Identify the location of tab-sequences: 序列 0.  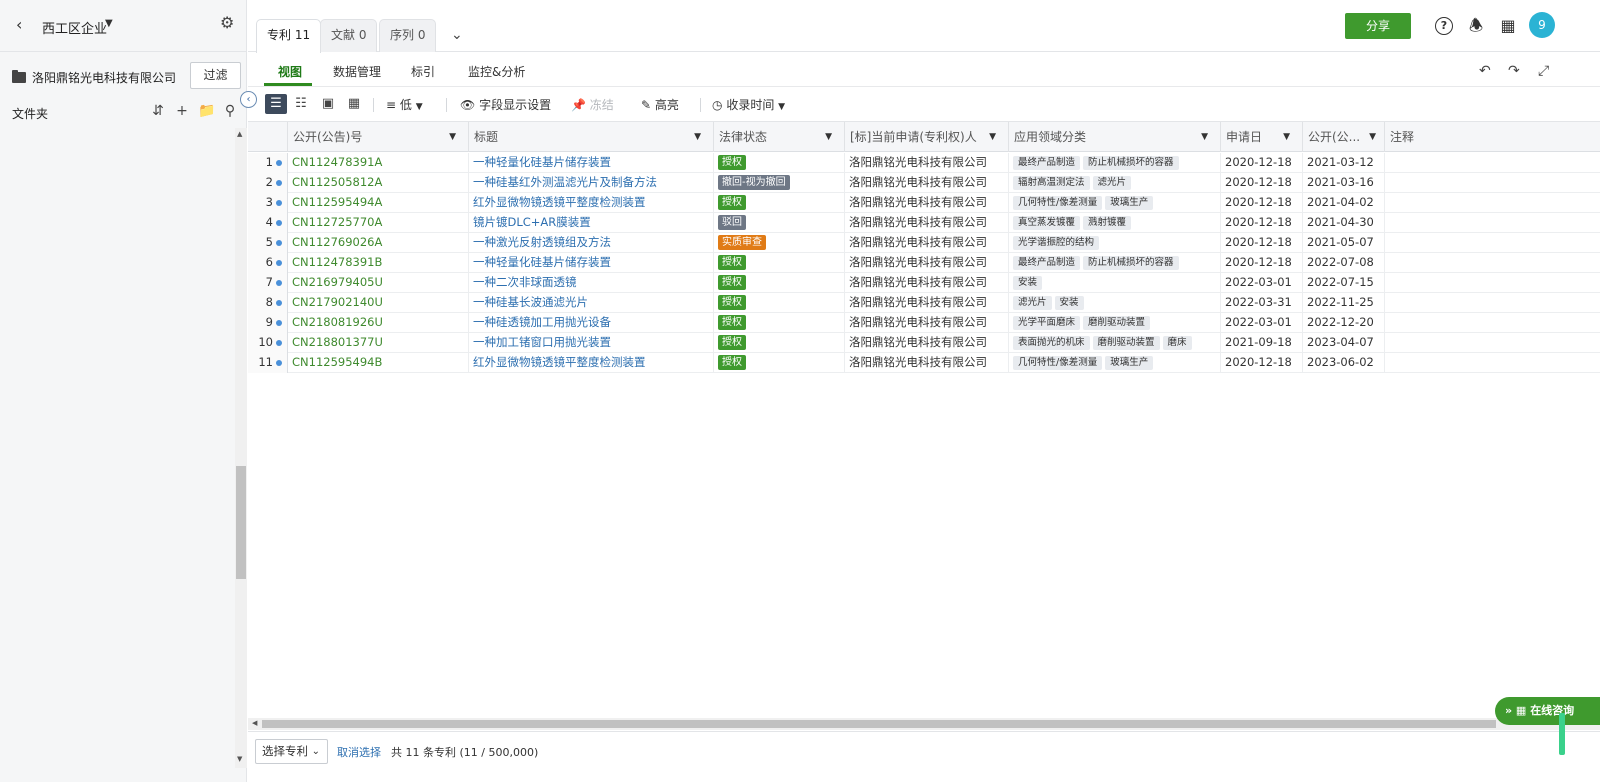
(408, 35).